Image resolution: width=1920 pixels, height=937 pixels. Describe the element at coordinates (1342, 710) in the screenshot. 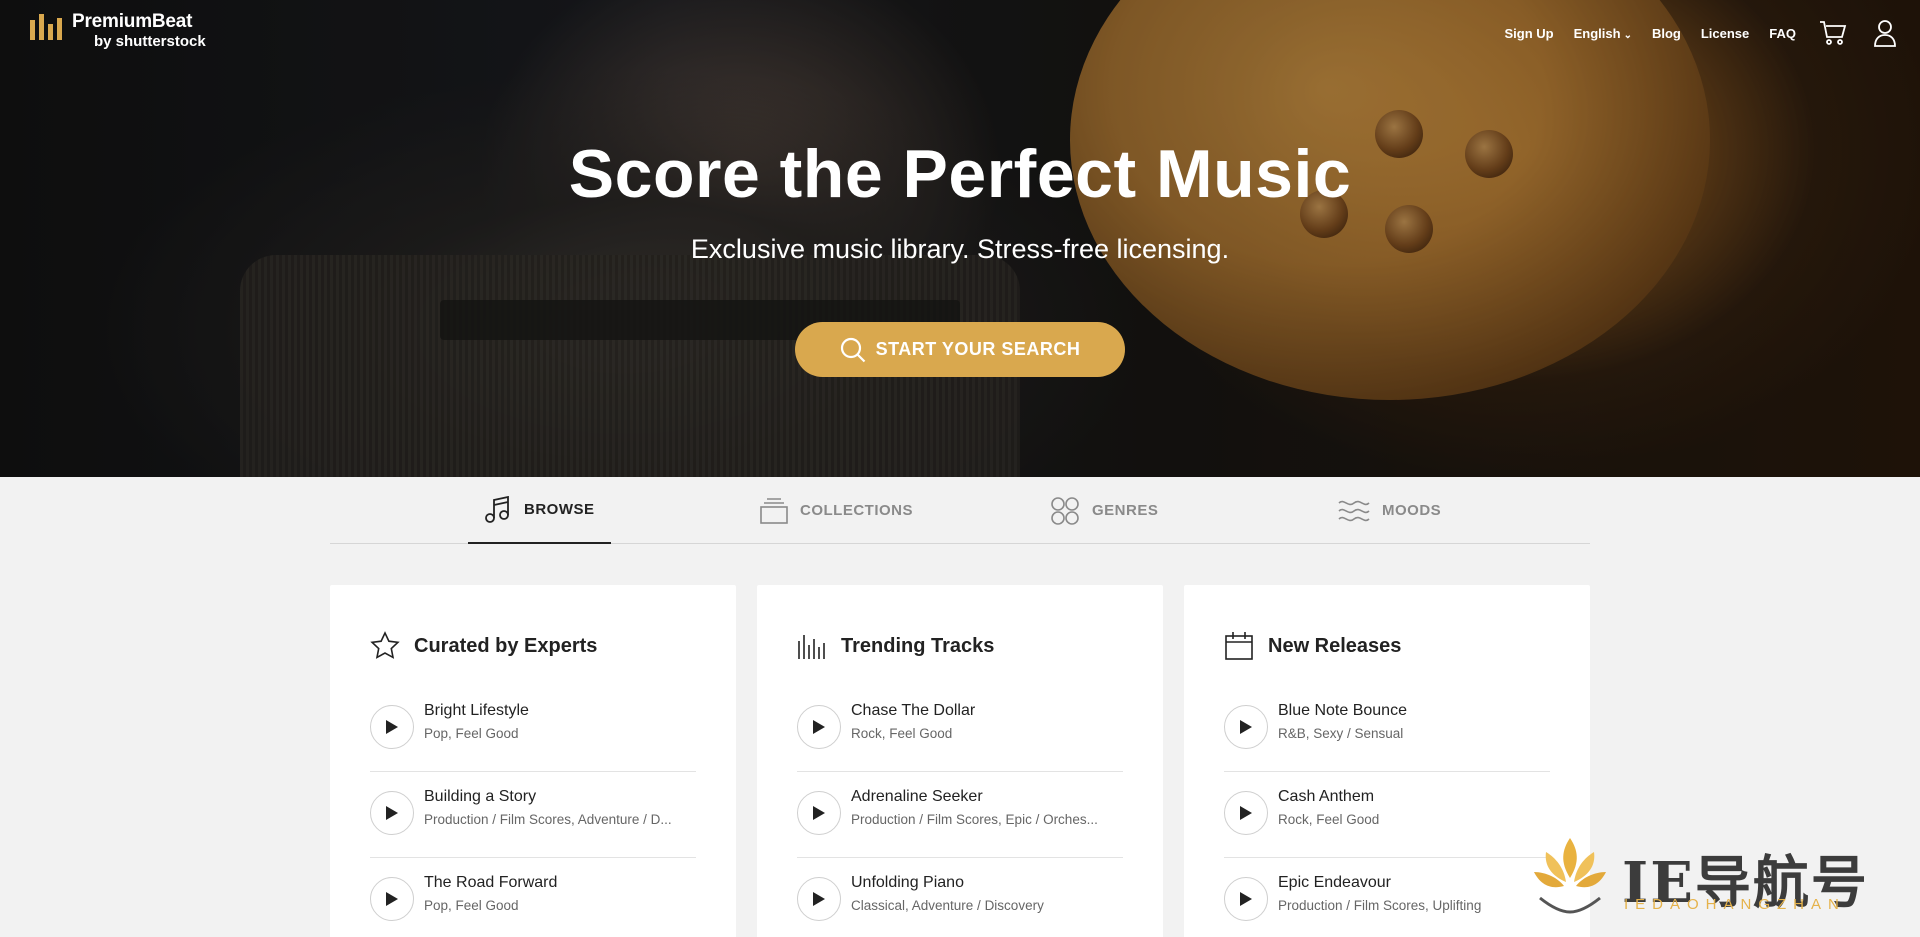

I see `track-name: Blue Note Bounce` at that location.